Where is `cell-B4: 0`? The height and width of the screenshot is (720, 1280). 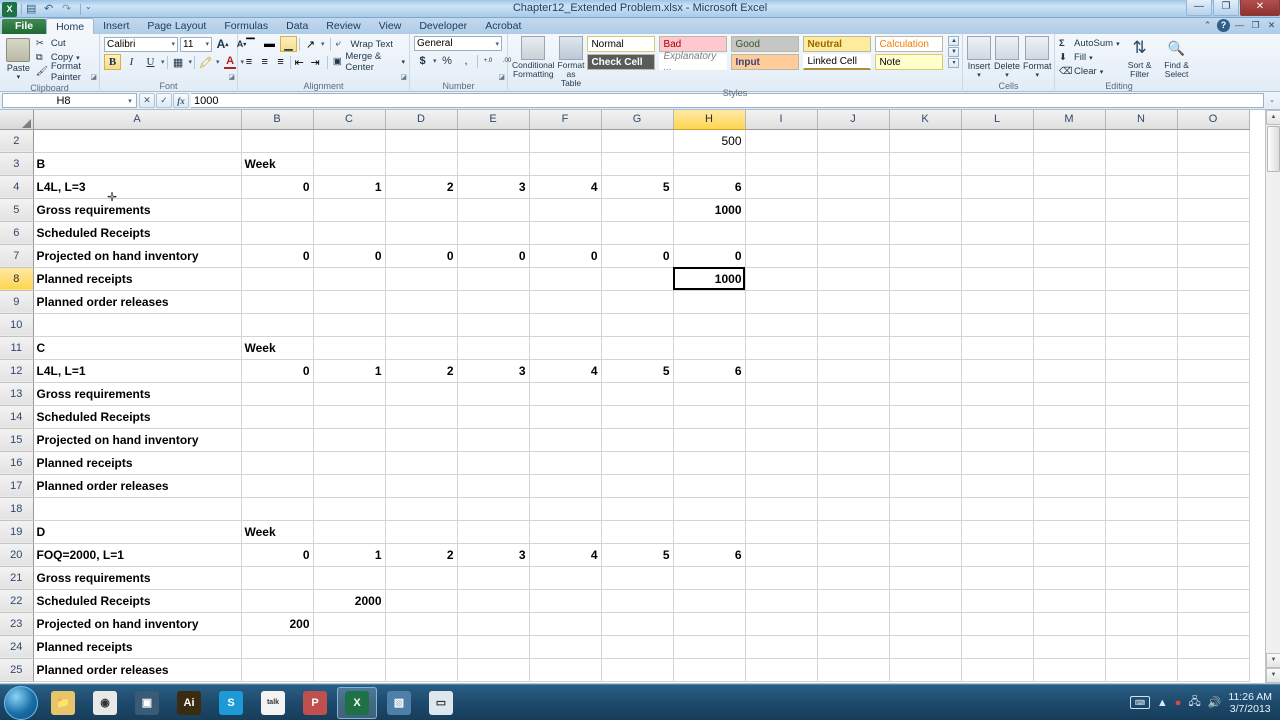
cell-B4: 0 is located at coordinates (277, 187).